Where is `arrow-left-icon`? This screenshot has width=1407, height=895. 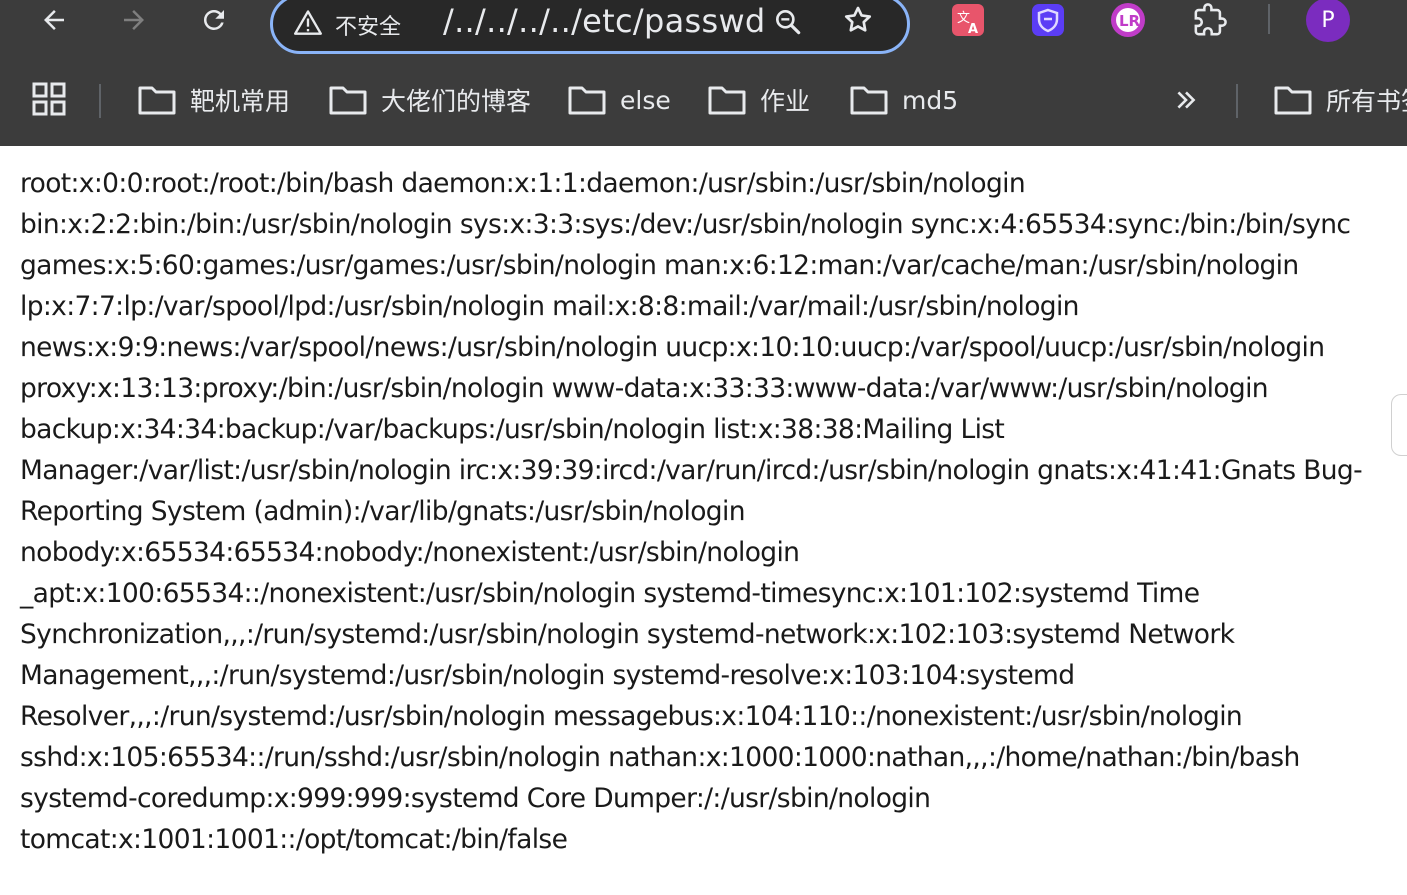 arrow-left-icon is located at coordinates (54, 20).